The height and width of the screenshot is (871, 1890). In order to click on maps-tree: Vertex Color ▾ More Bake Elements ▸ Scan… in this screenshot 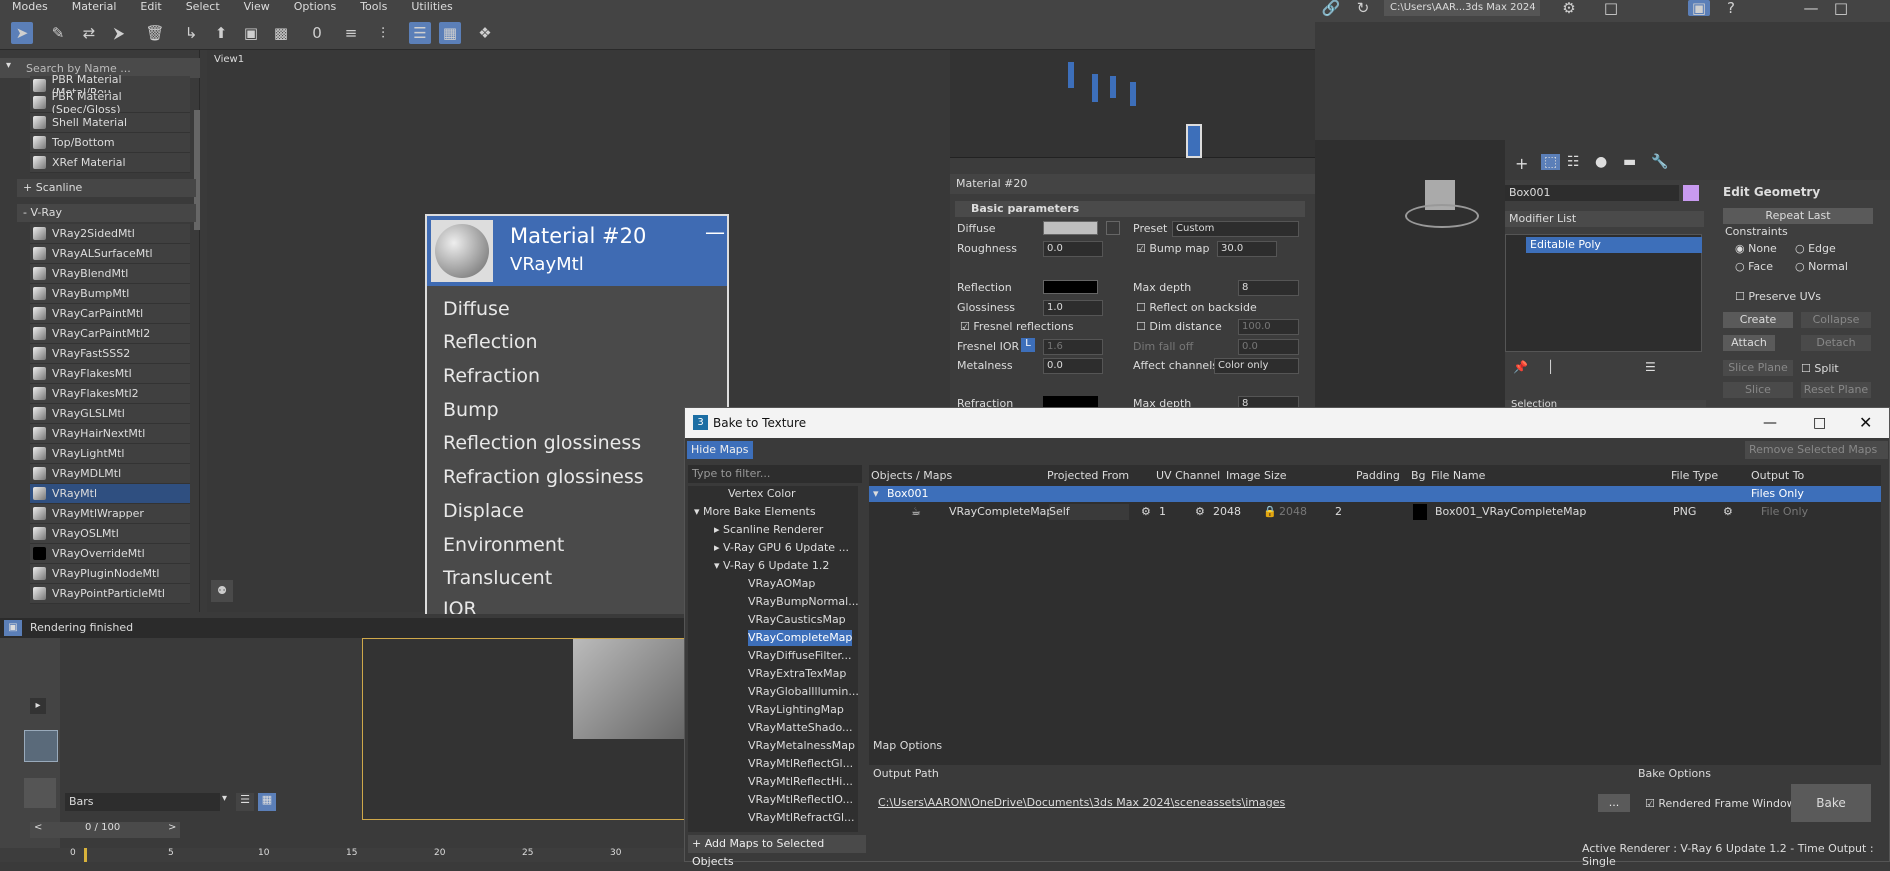, I will do `click(773, 659)`.